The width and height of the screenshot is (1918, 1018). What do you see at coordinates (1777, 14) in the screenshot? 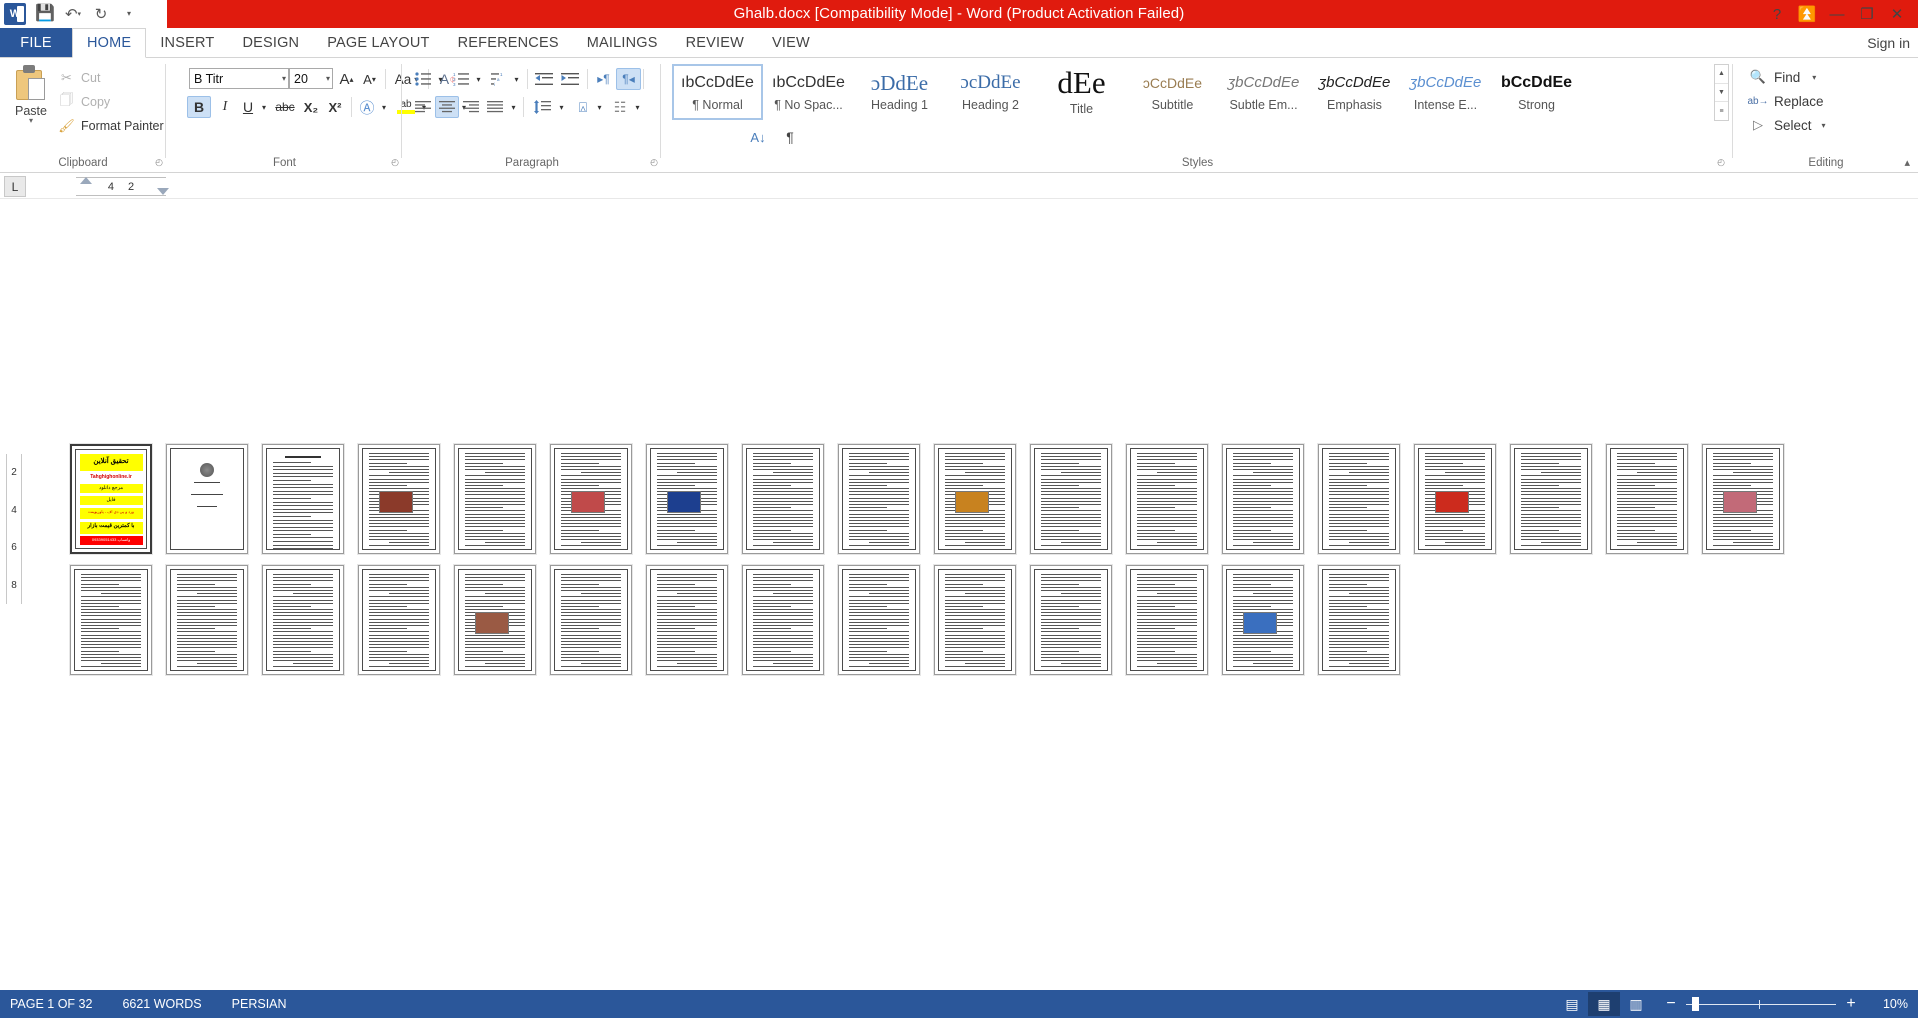
I see `help-icon: ?` at bounding box center [1777, 14].